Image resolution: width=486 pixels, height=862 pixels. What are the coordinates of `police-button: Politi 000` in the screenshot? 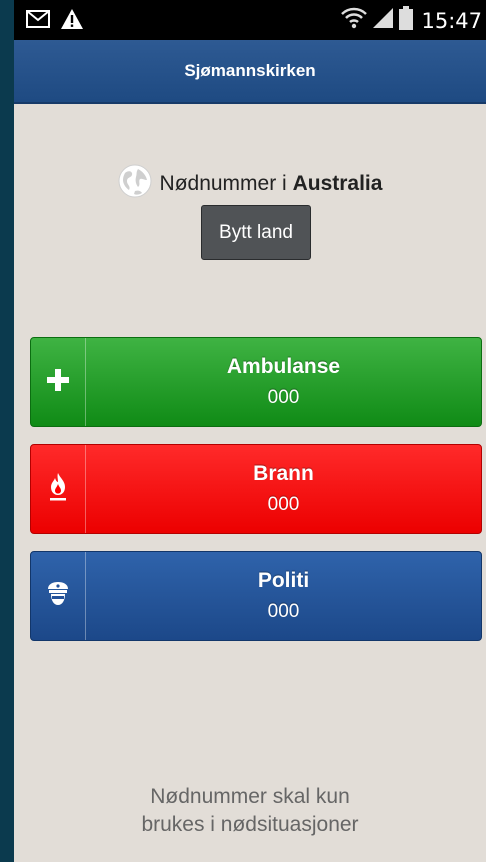 It's located at (256, 596).